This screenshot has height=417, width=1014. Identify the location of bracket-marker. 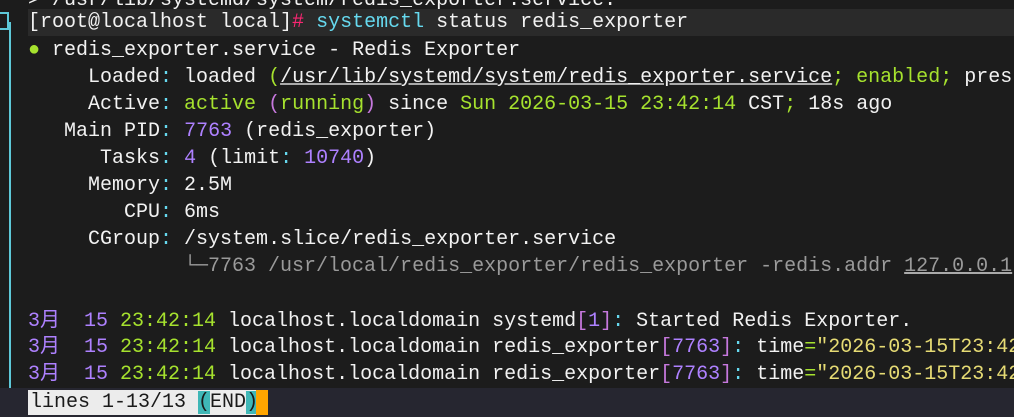
(4, 21).